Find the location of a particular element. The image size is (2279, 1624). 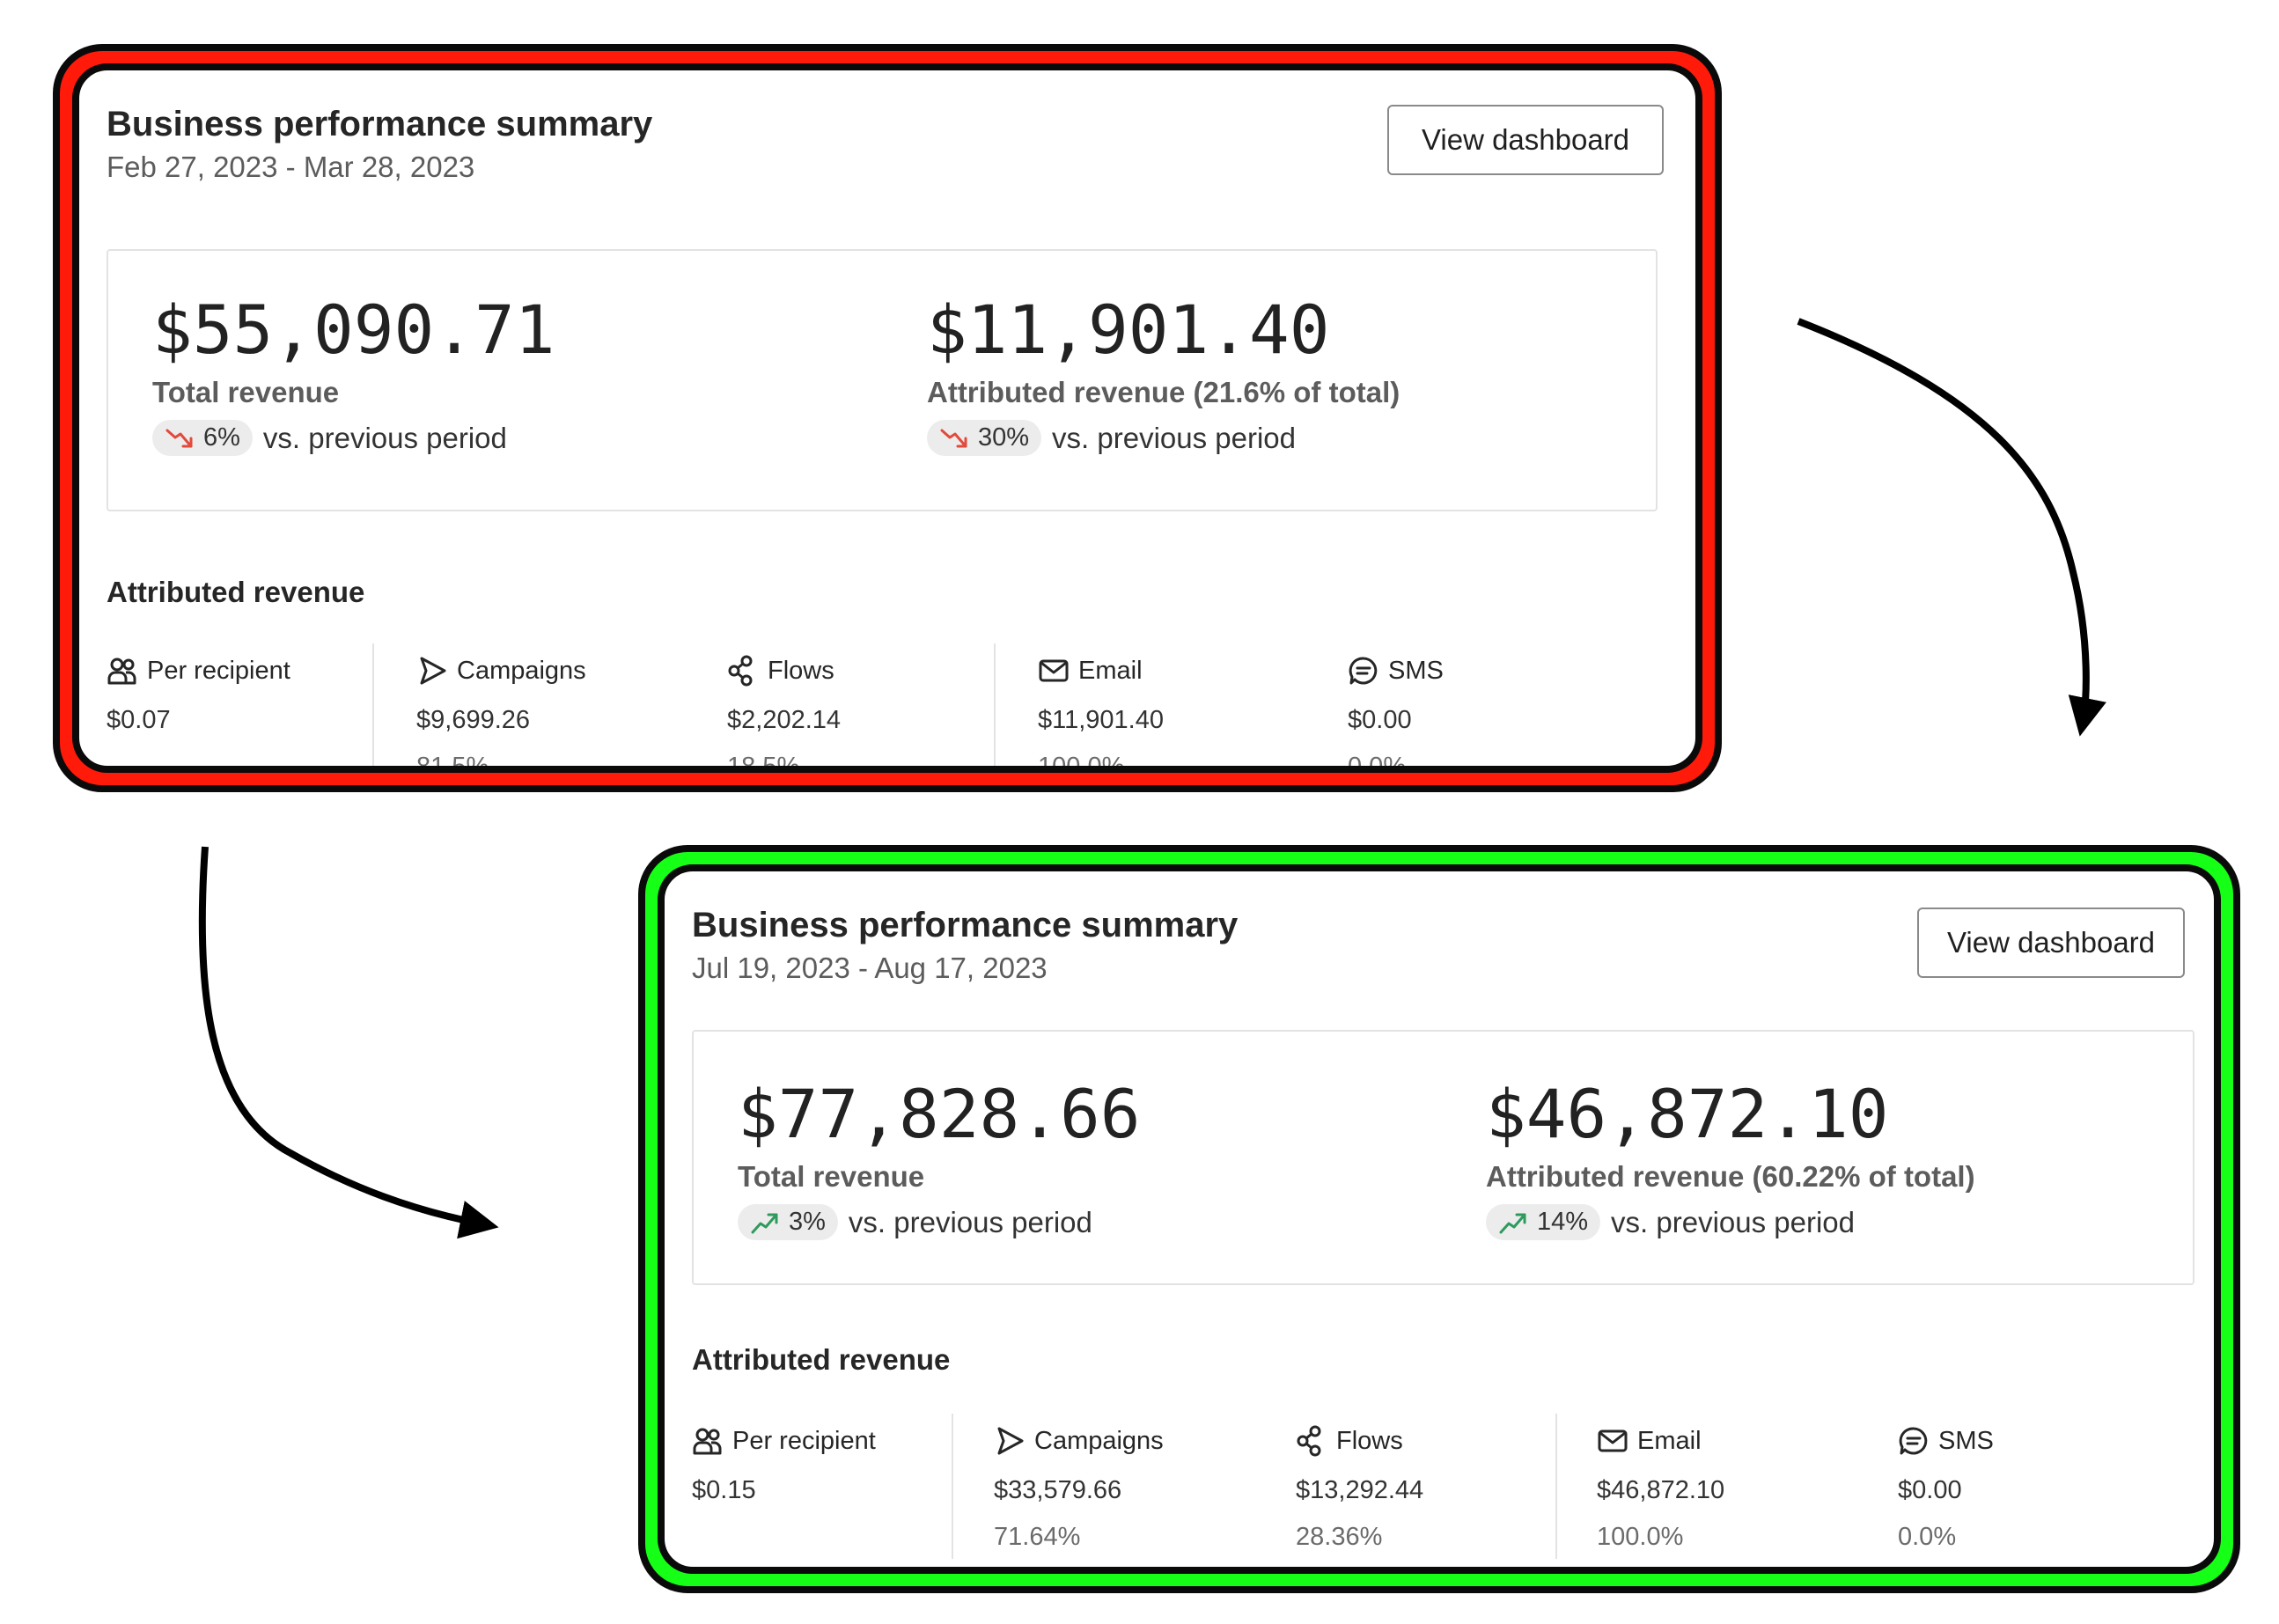

metric-value: $0.07 is located at coordinates (139, 720).